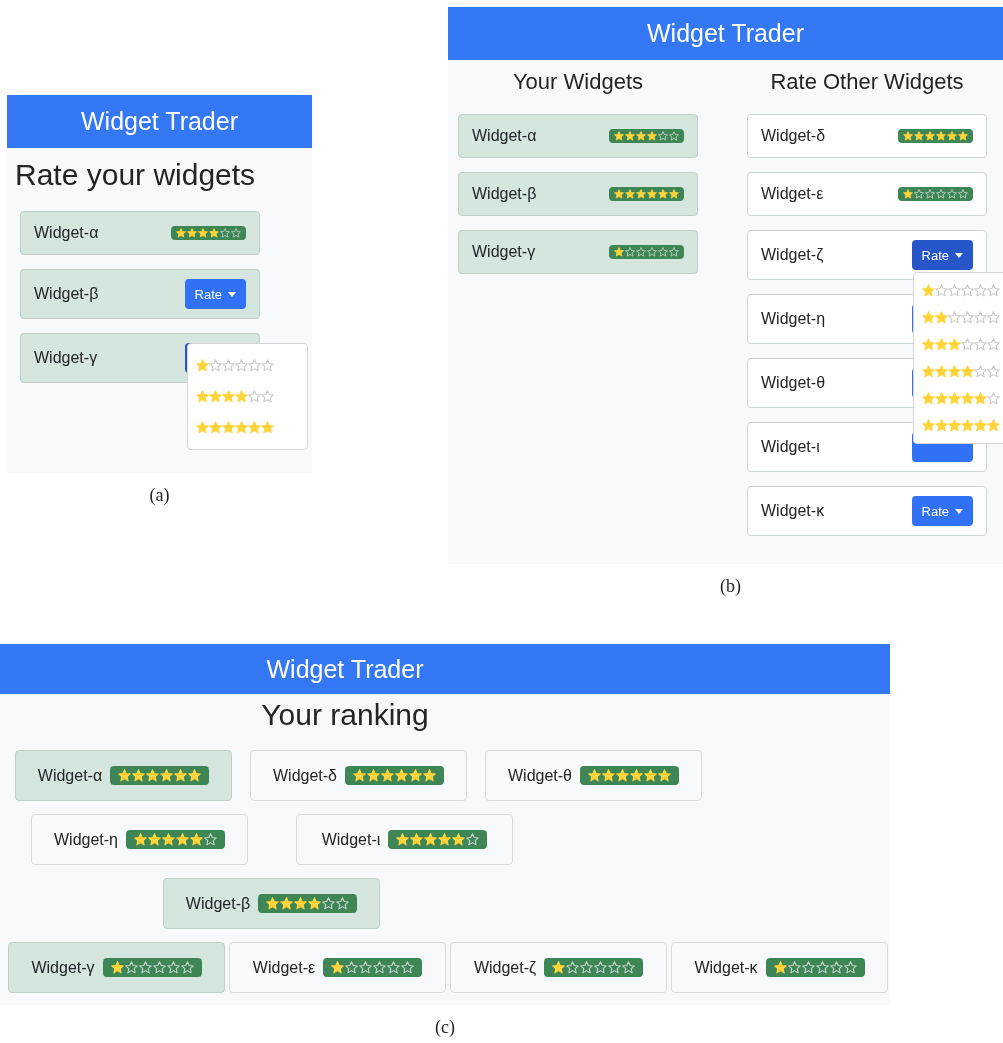 The image size is (1003, 1043). What do you see at coordinates (66, 358) in the screenshot?
I see `widget-name: Widget-γ` at bounding box center [66, 358].